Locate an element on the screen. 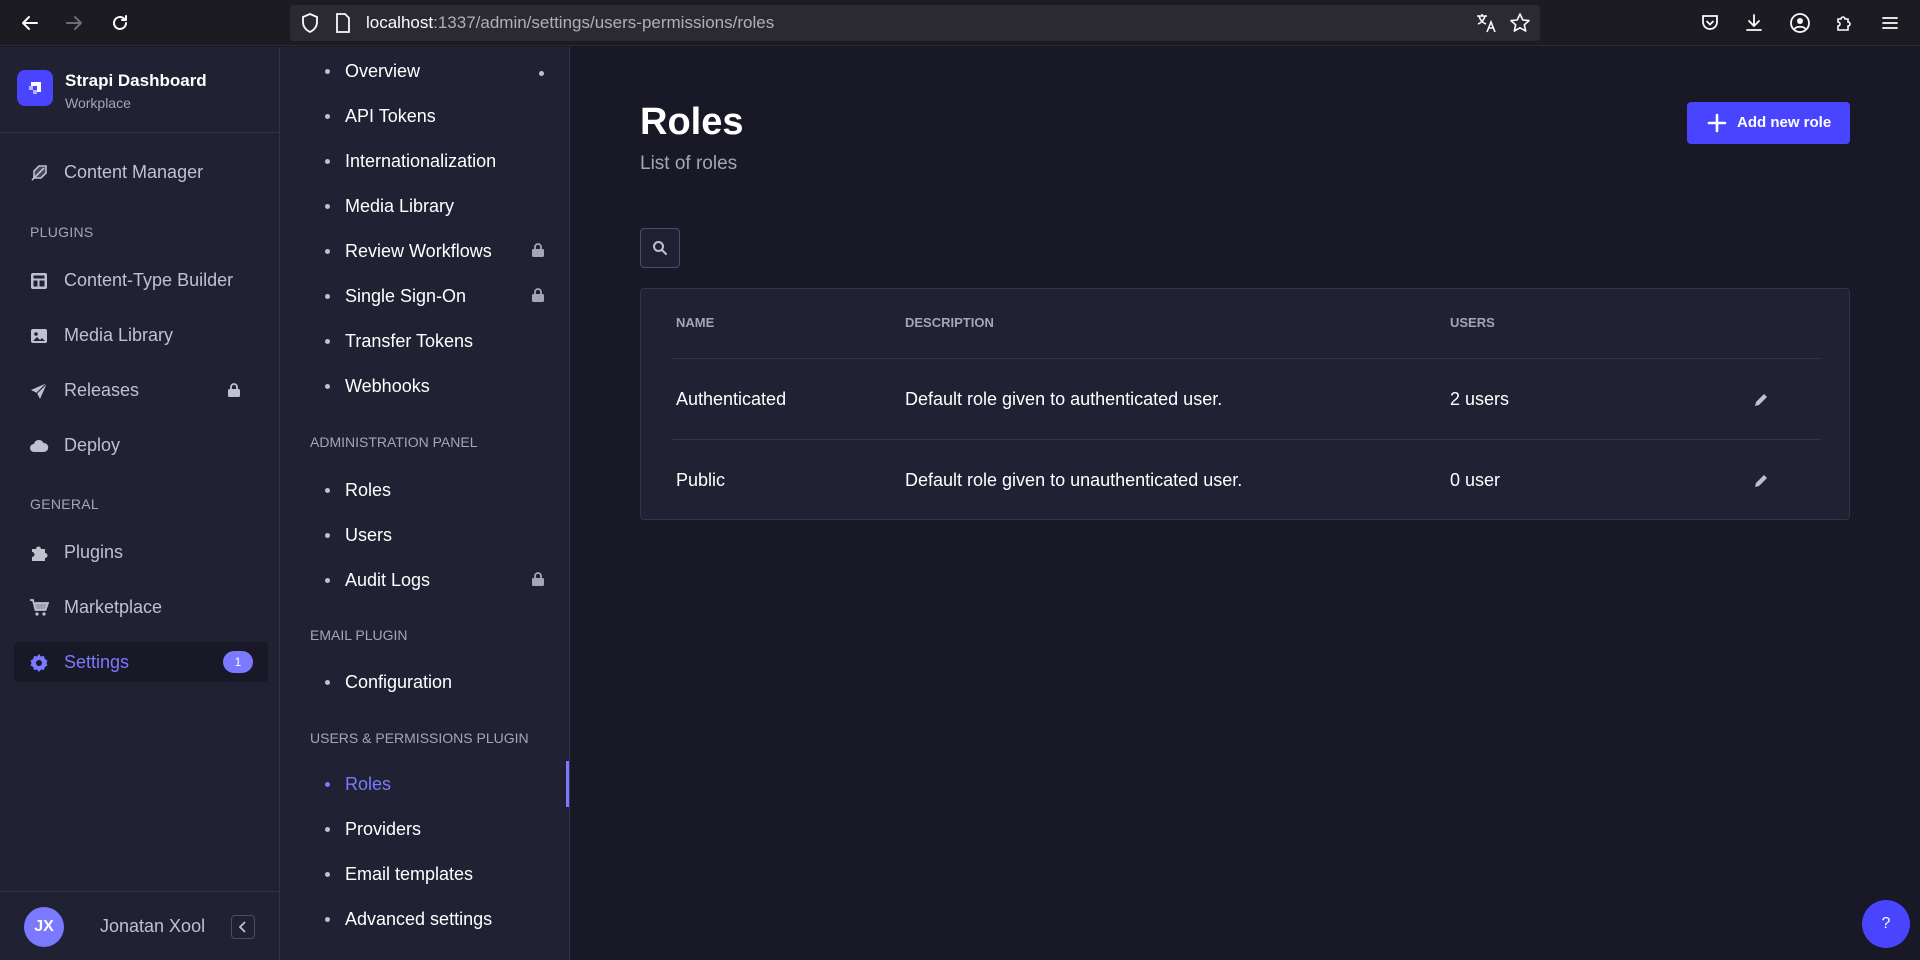 This screenshot has height=960, width=1920. subnav-item-advanced-settings: Advanced settings is located at coordinates (430, 919).